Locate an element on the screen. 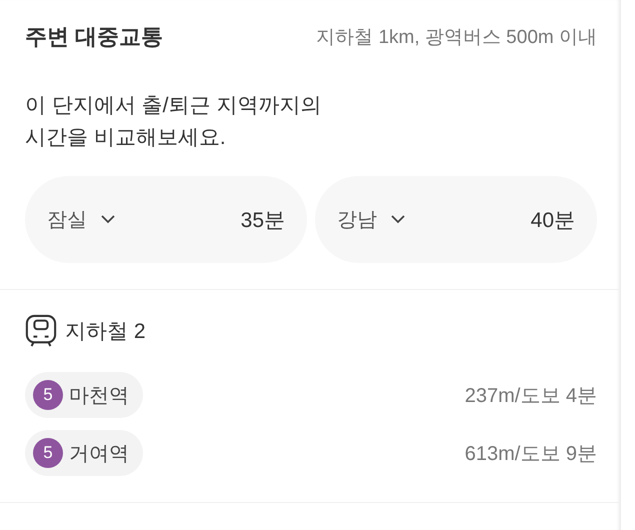 This screenshot has height=530, width=635. station-name: 마천역 is located at coordinates (99, 396).